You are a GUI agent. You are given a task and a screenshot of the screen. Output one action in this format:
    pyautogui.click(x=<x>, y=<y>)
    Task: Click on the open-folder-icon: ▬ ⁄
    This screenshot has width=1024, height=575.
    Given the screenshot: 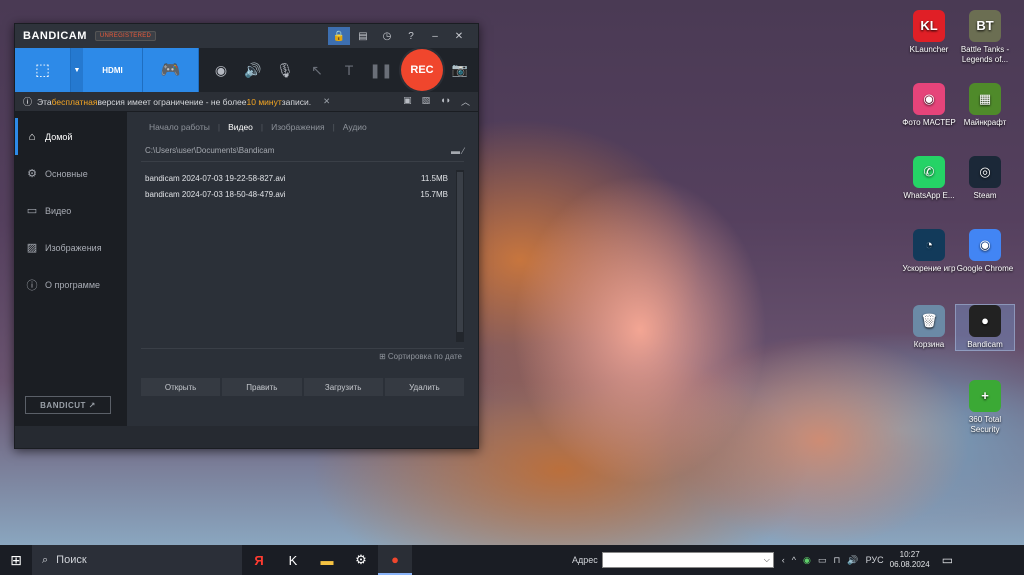 What is the action you would take?
    pyautogui.click(x=457, y=151)
    